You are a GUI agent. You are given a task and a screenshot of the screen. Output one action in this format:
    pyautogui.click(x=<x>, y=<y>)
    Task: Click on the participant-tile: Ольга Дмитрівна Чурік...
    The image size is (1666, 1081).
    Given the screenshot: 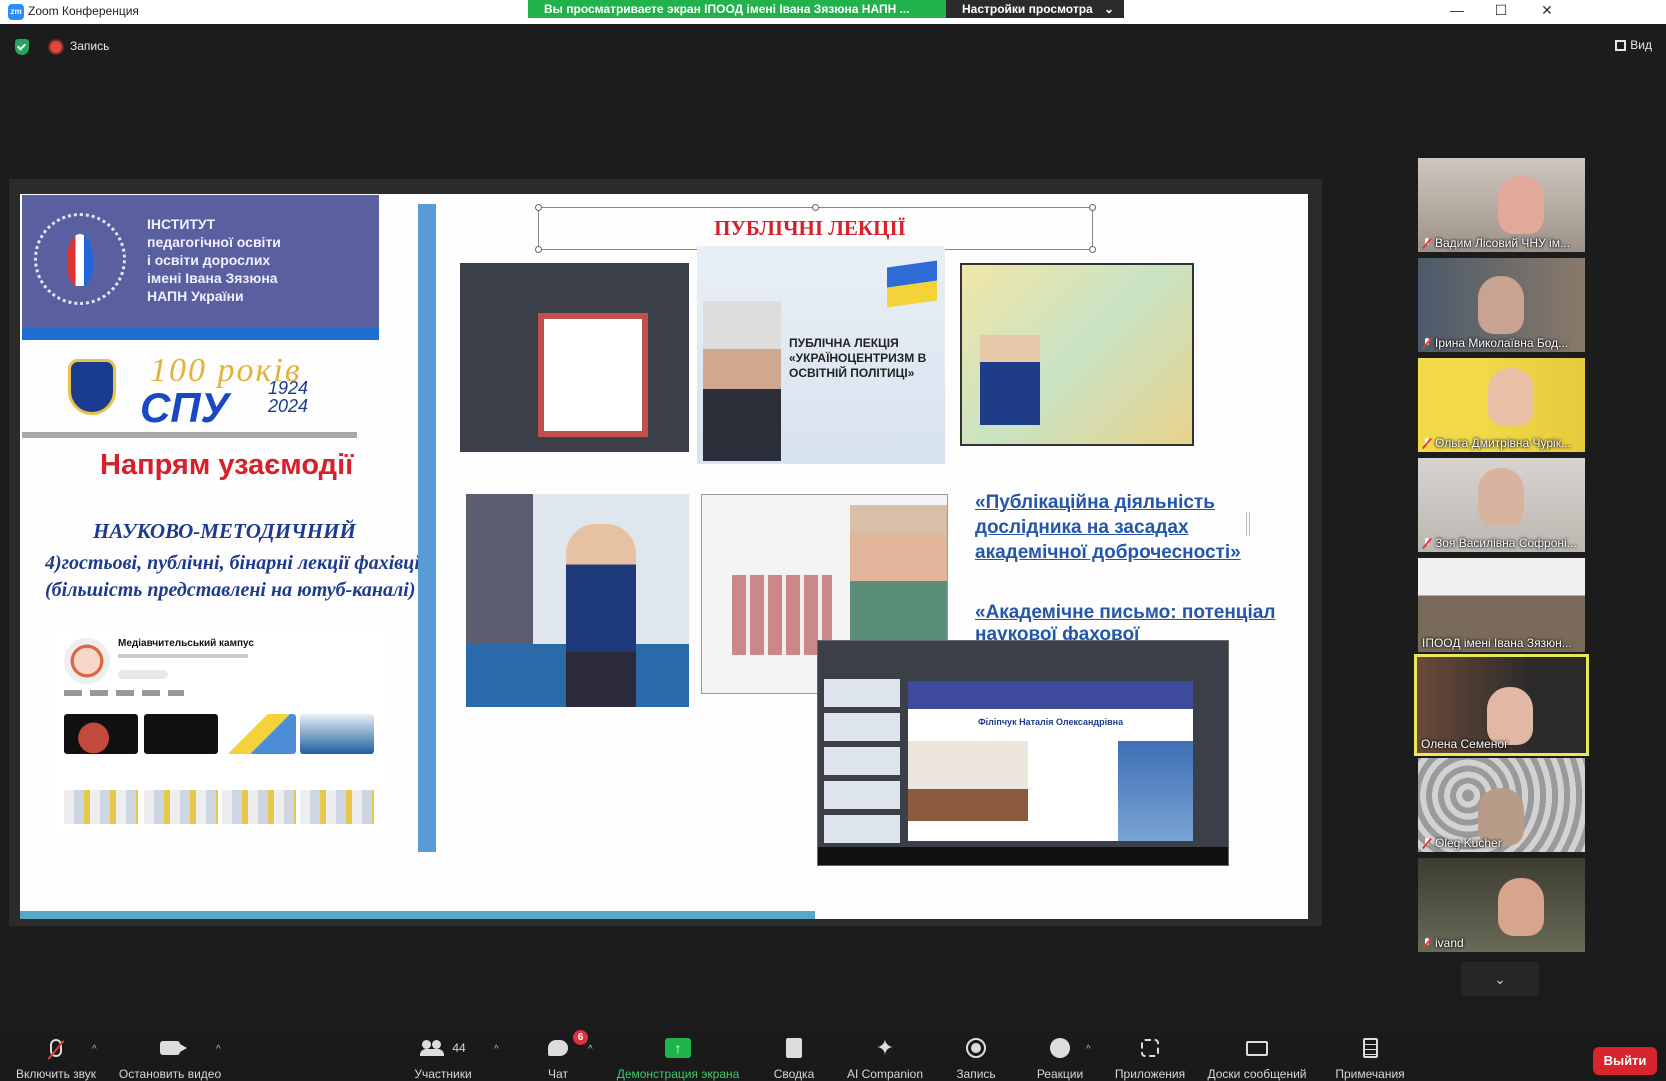 What is the action you would take?
    pyautogui.click(x=1501, y=405)
    